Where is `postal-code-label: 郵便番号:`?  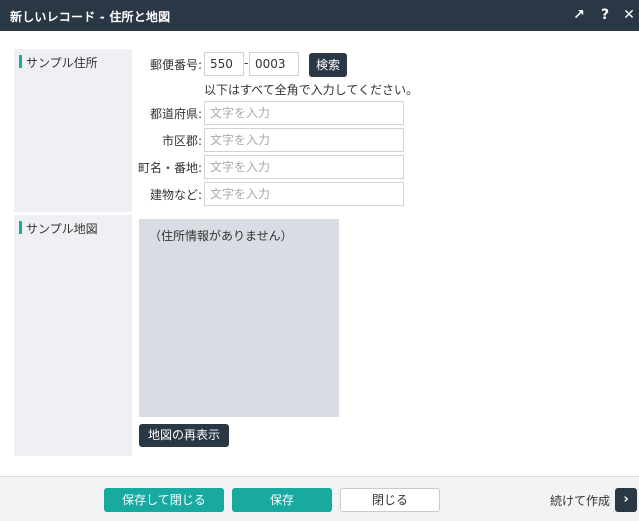
postal-code-label: 郵便番号: is located at coordinates (175, 65).